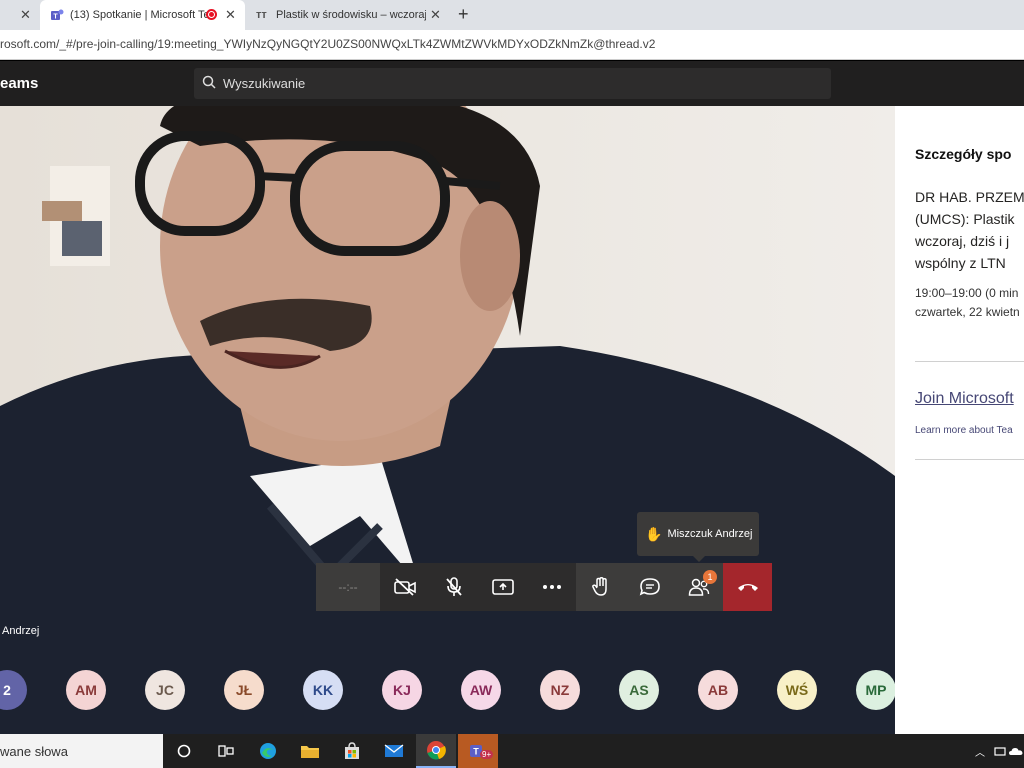  I want to click on store-icon, so click(352, 751).